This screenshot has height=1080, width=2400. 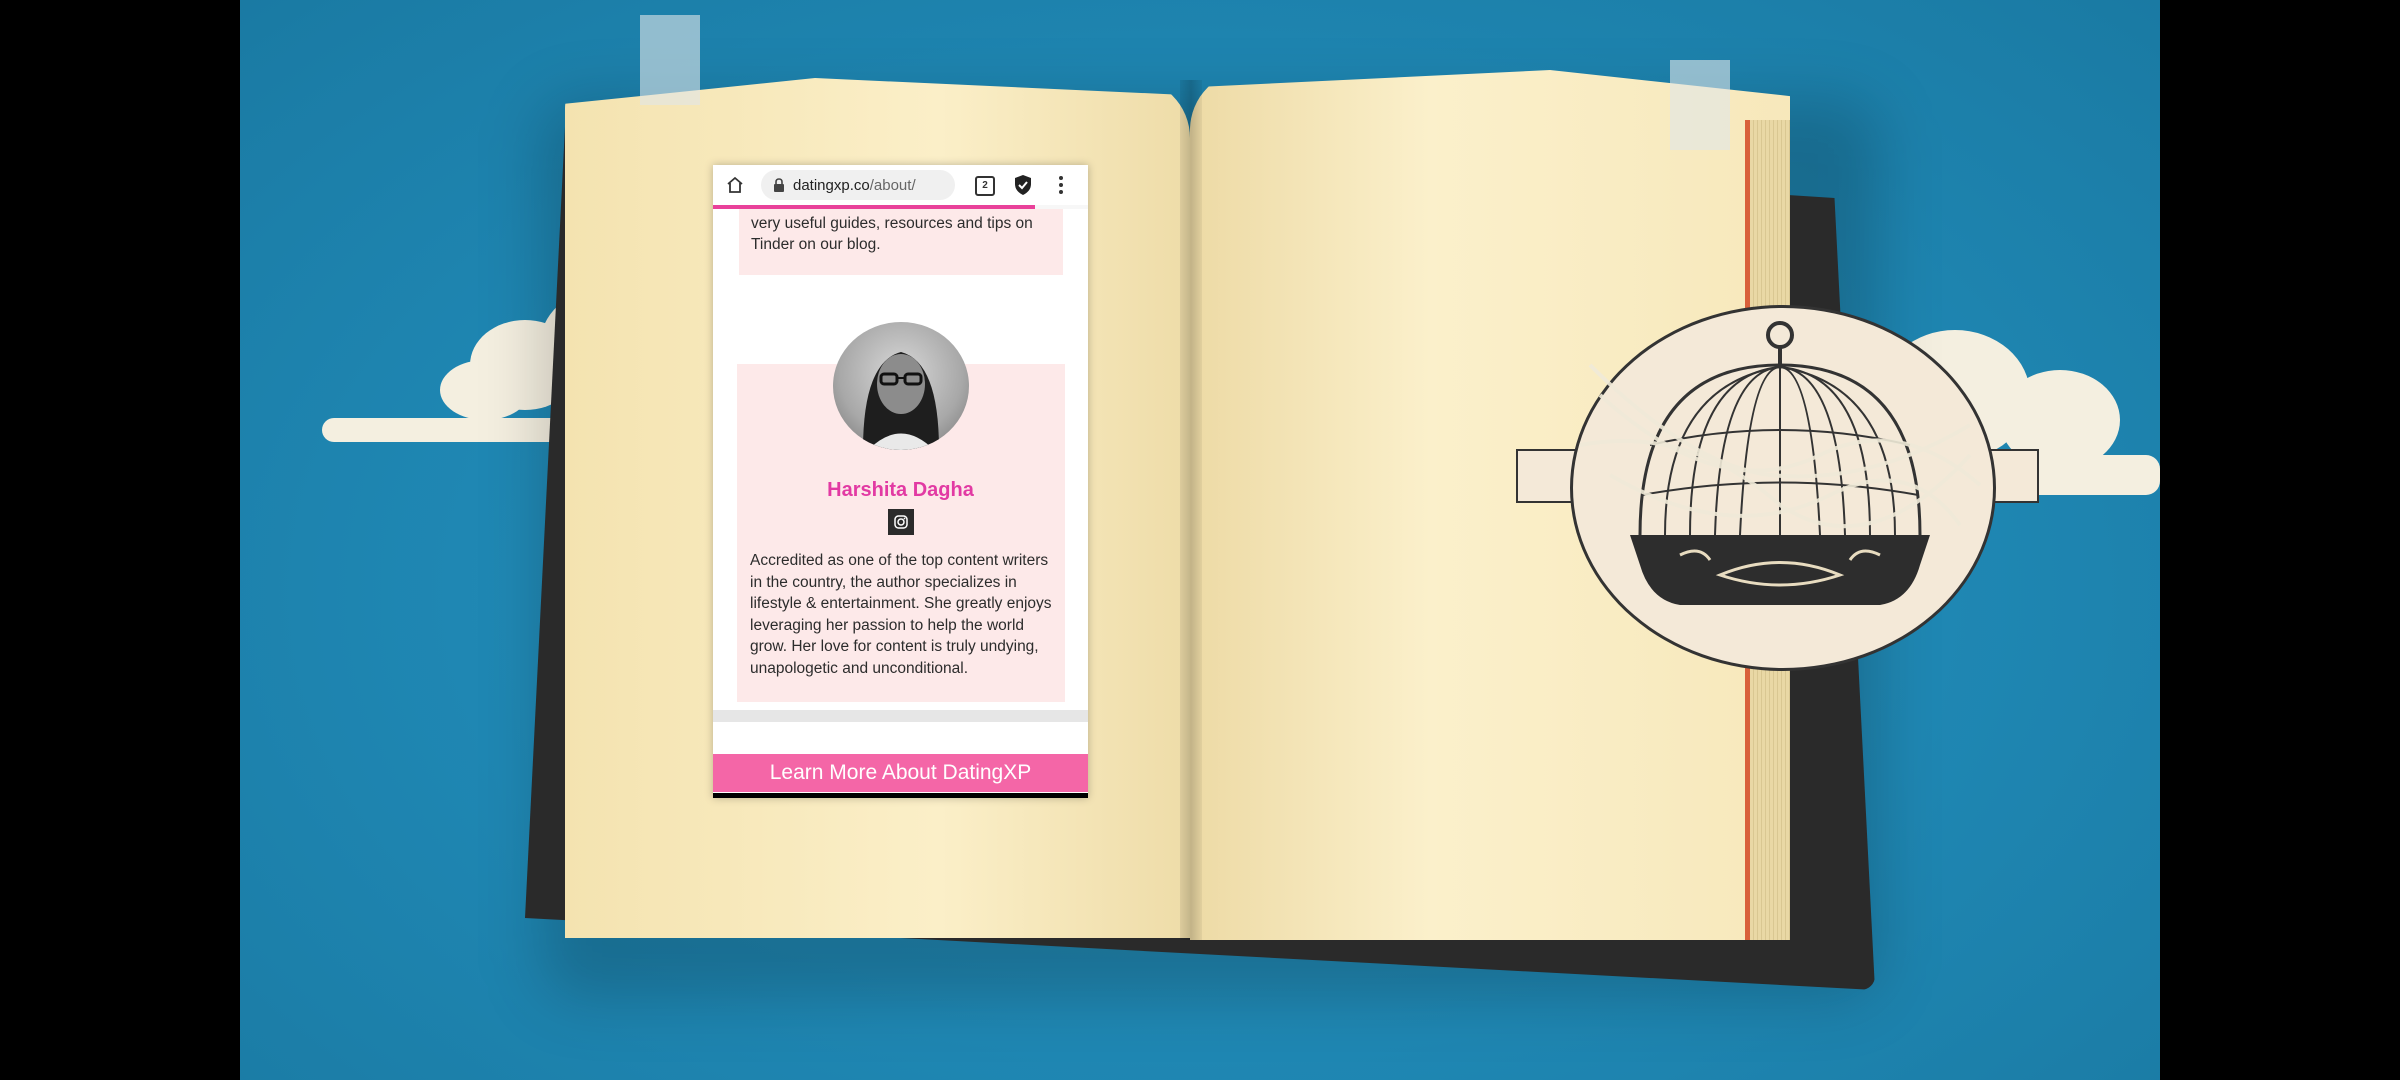 What do you see at coordinates (900, 490) in the screenshot?
I see `author-name: Harshita Dagha` at bounding box center [900, 490].